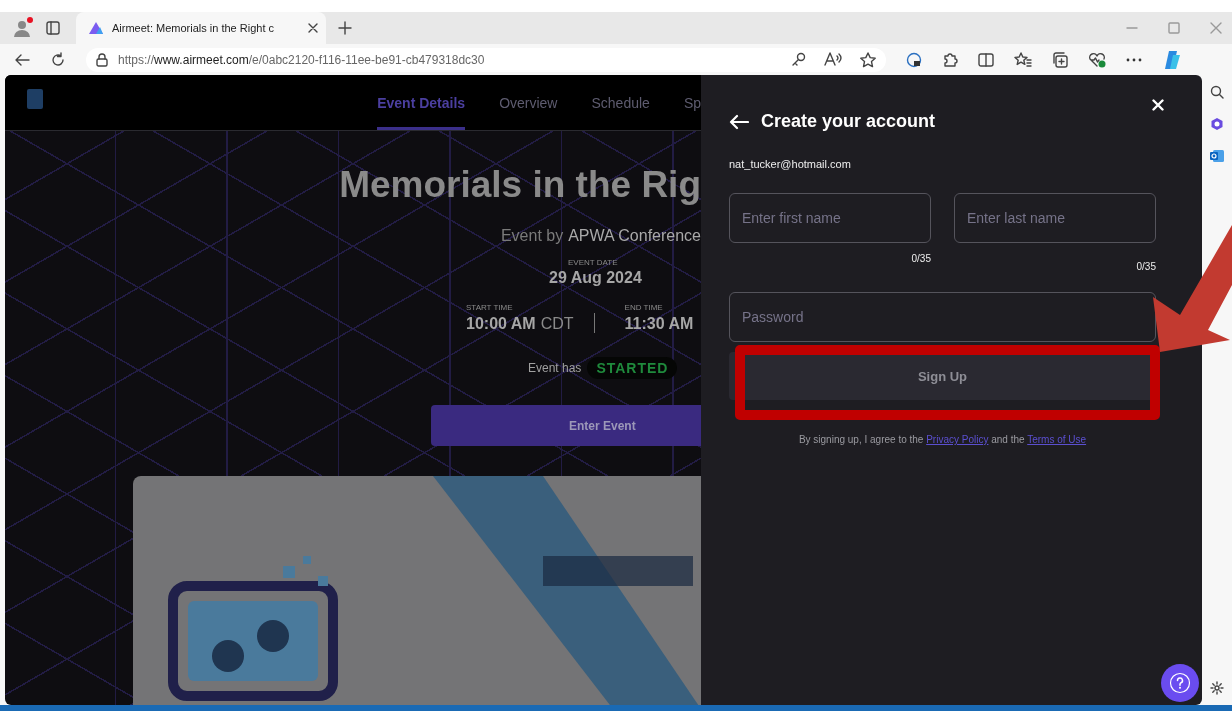  Describe the element at coordinates (739, 121) in the screenshot. I see `back-arrow-icon` at that location.